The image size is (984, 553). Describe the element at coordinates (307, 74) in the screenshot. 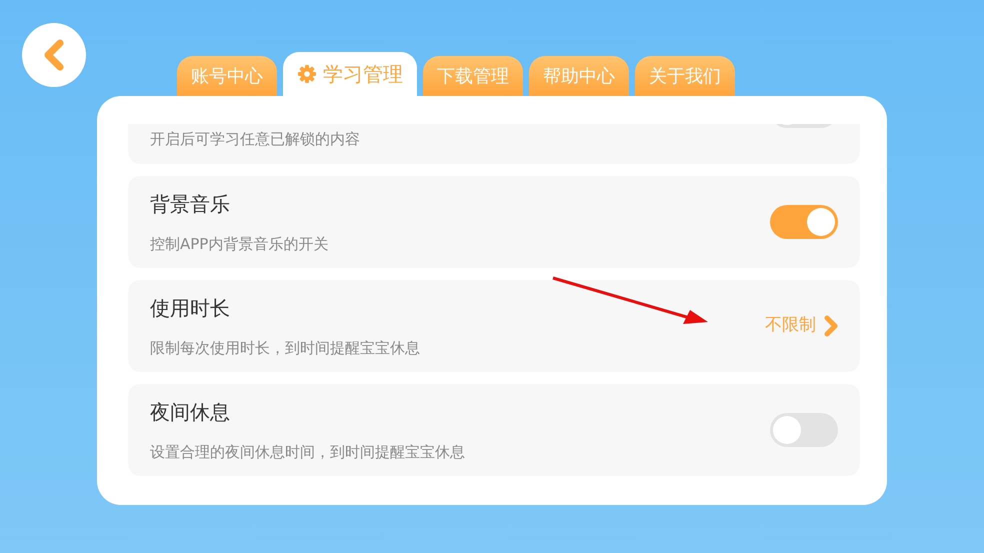

I see `gear-icon` at that location.